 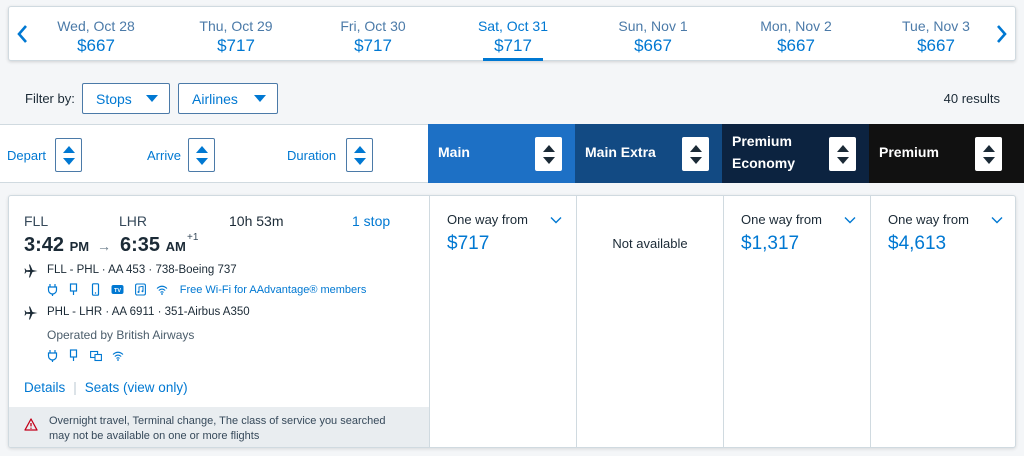 What do you see at coordinates (548, 154) in the screenshot?
I see `sort-main-stepper` at bounding box center [548, 154].